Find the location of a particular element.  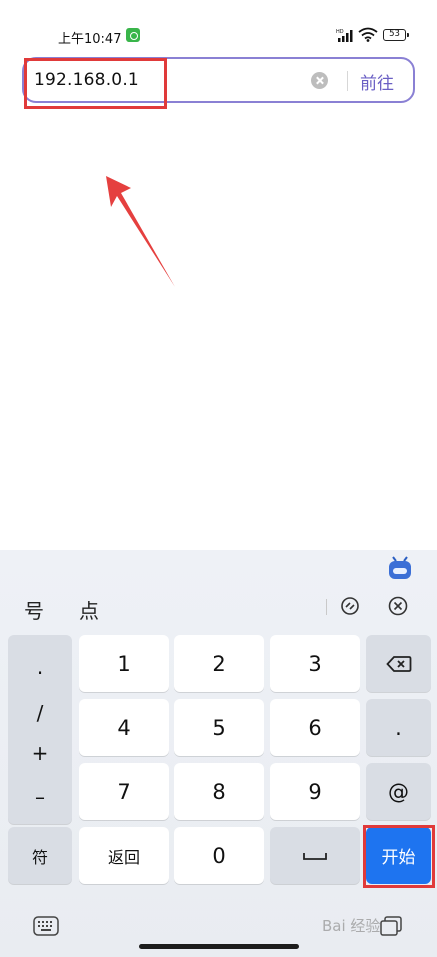

key-2: 2 is located at coordinates (219, 663).